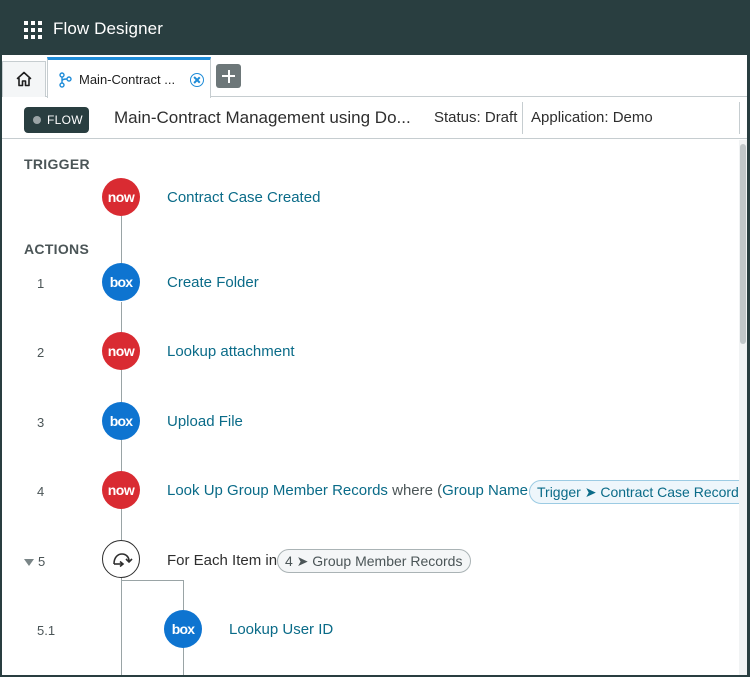 This screenshot has height=677, width=750. What do you see at coordinates (41, 352) in the screenshot?
I see `step-number: 2` at bounding box center [41, 352].